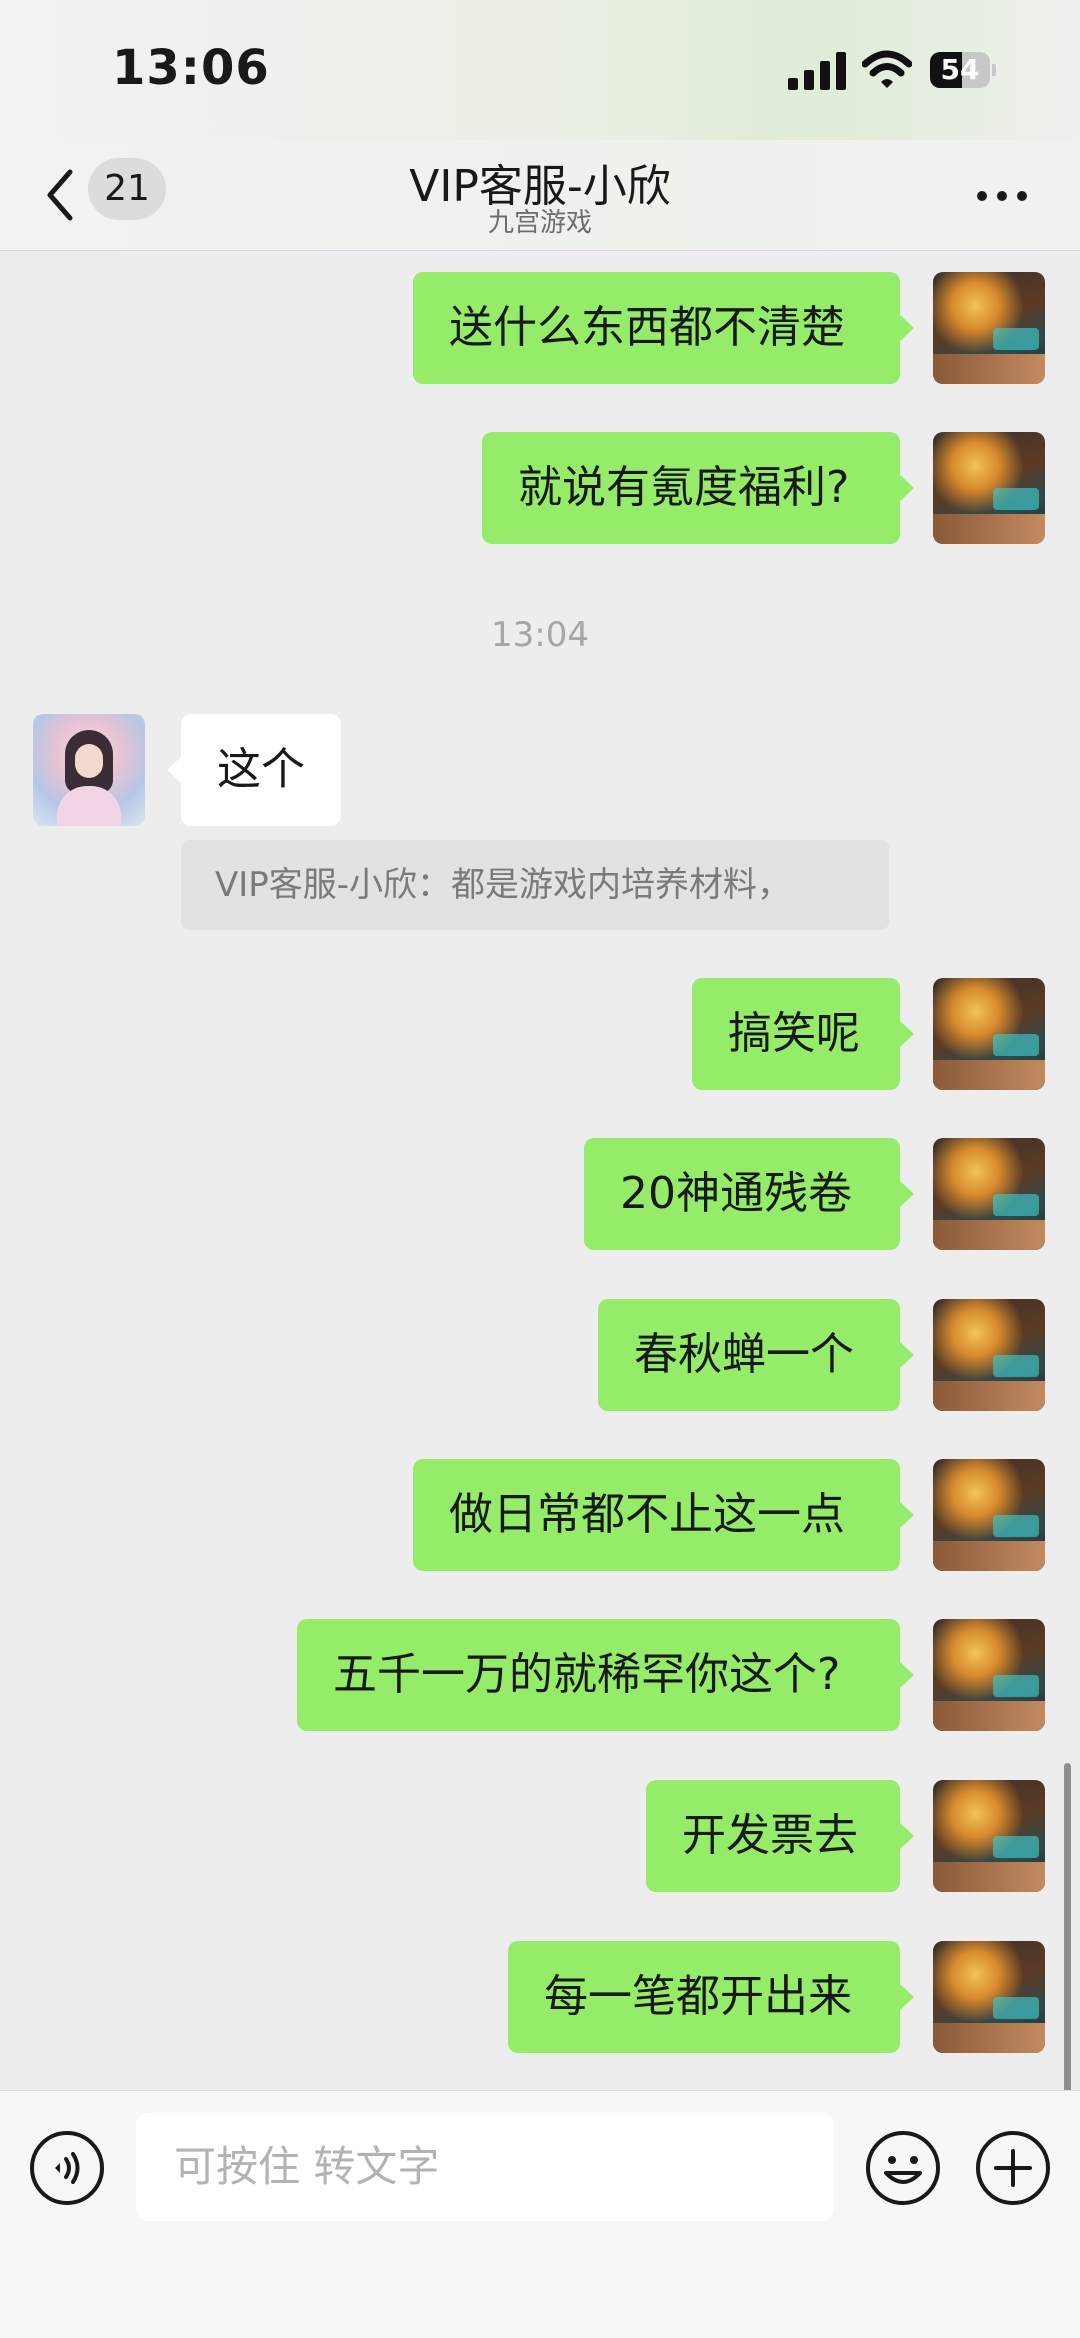 Image resolution: width=1080 pixels, height=2338 pixels. What do you see at coordinates (1002, 196) in the screenshot?
I see `more-dots-icon` at bounding box center [1002, 196].